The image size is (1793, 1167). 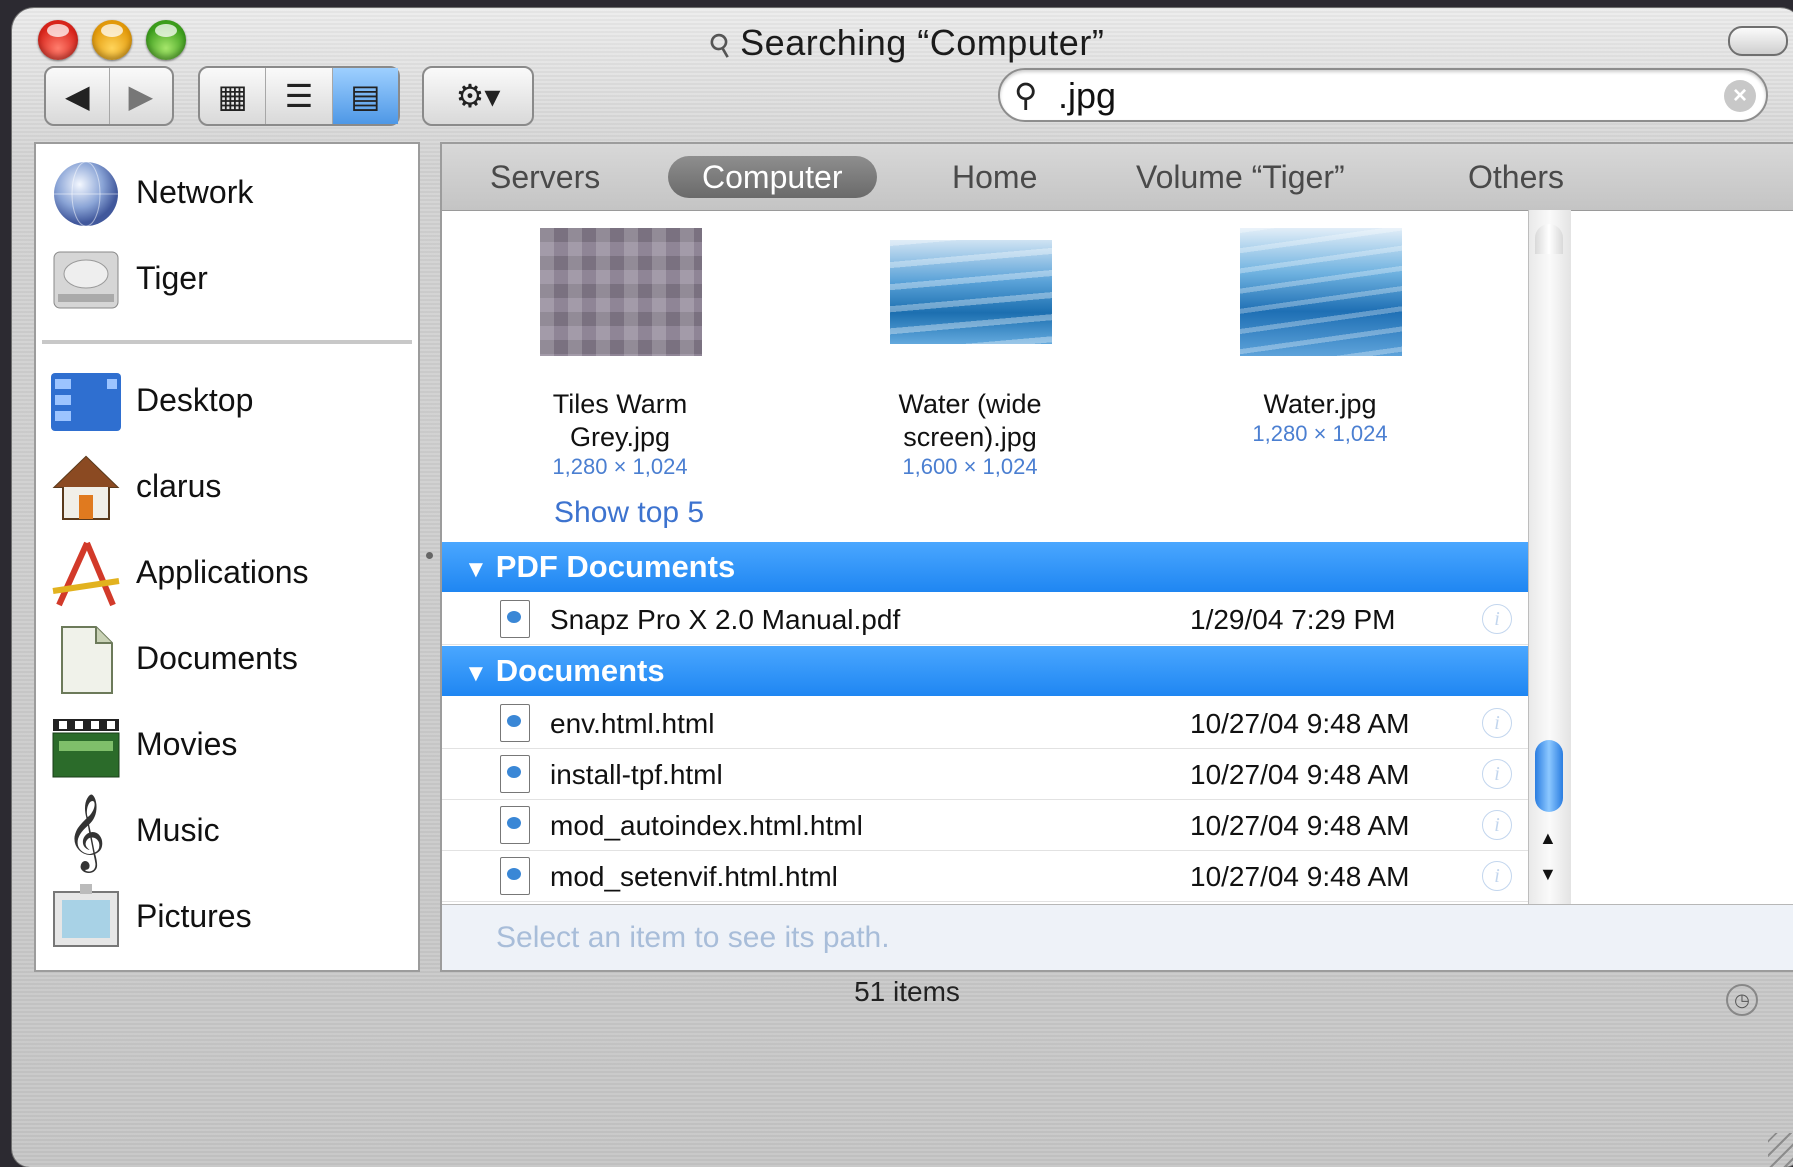 I want to click on icon-view-button: ▦, so click(x=233, y=96).